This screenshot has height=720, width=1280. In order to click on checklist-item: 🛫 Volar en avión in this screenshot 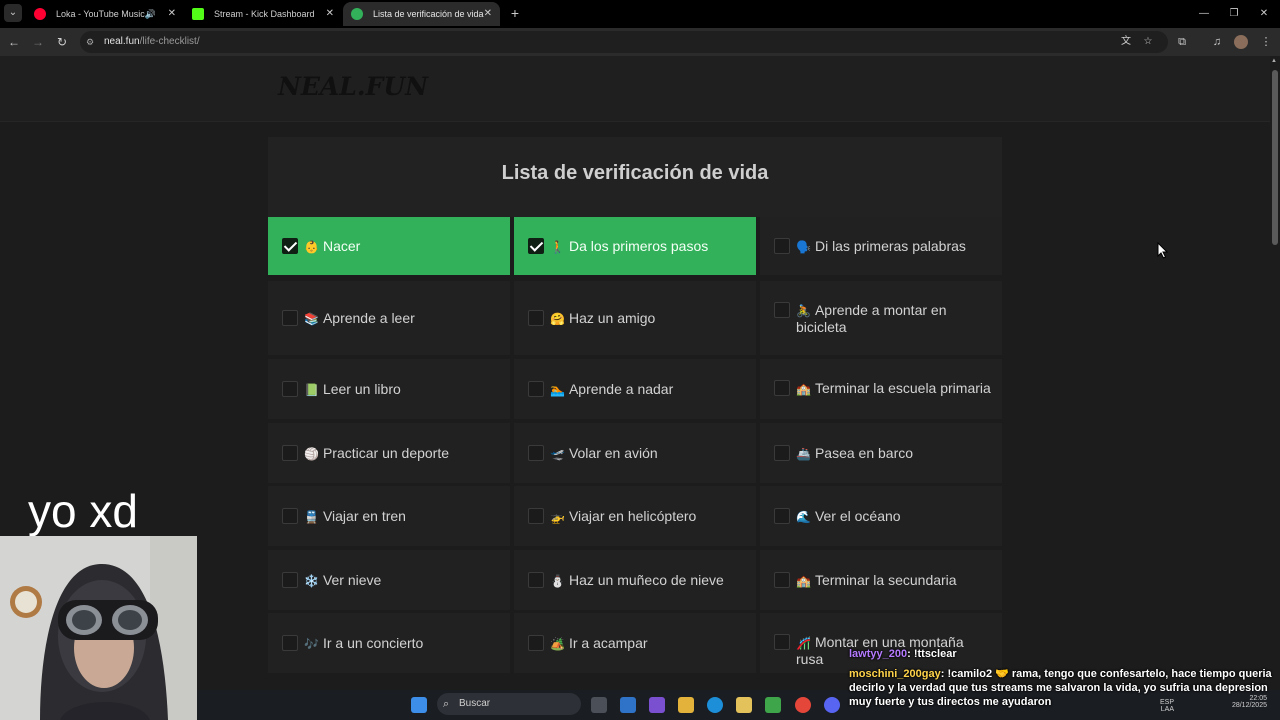, I will do `click(635, 453)`.